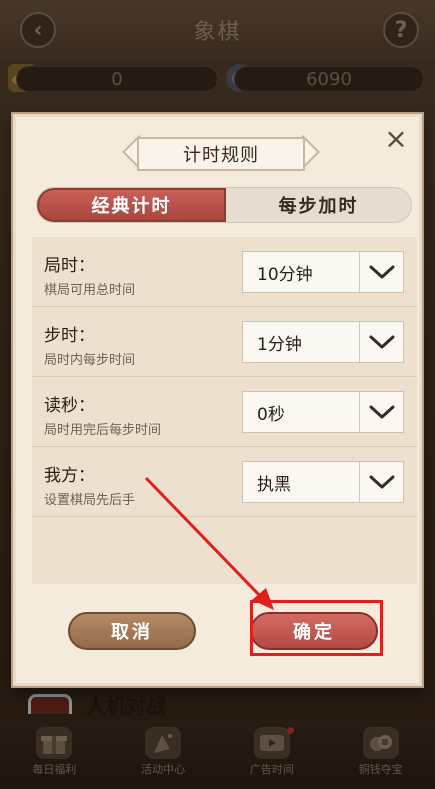 The height and width of the screenshot is (789, 435). I want to click on rule-title: 我方：, so click(69, 476).